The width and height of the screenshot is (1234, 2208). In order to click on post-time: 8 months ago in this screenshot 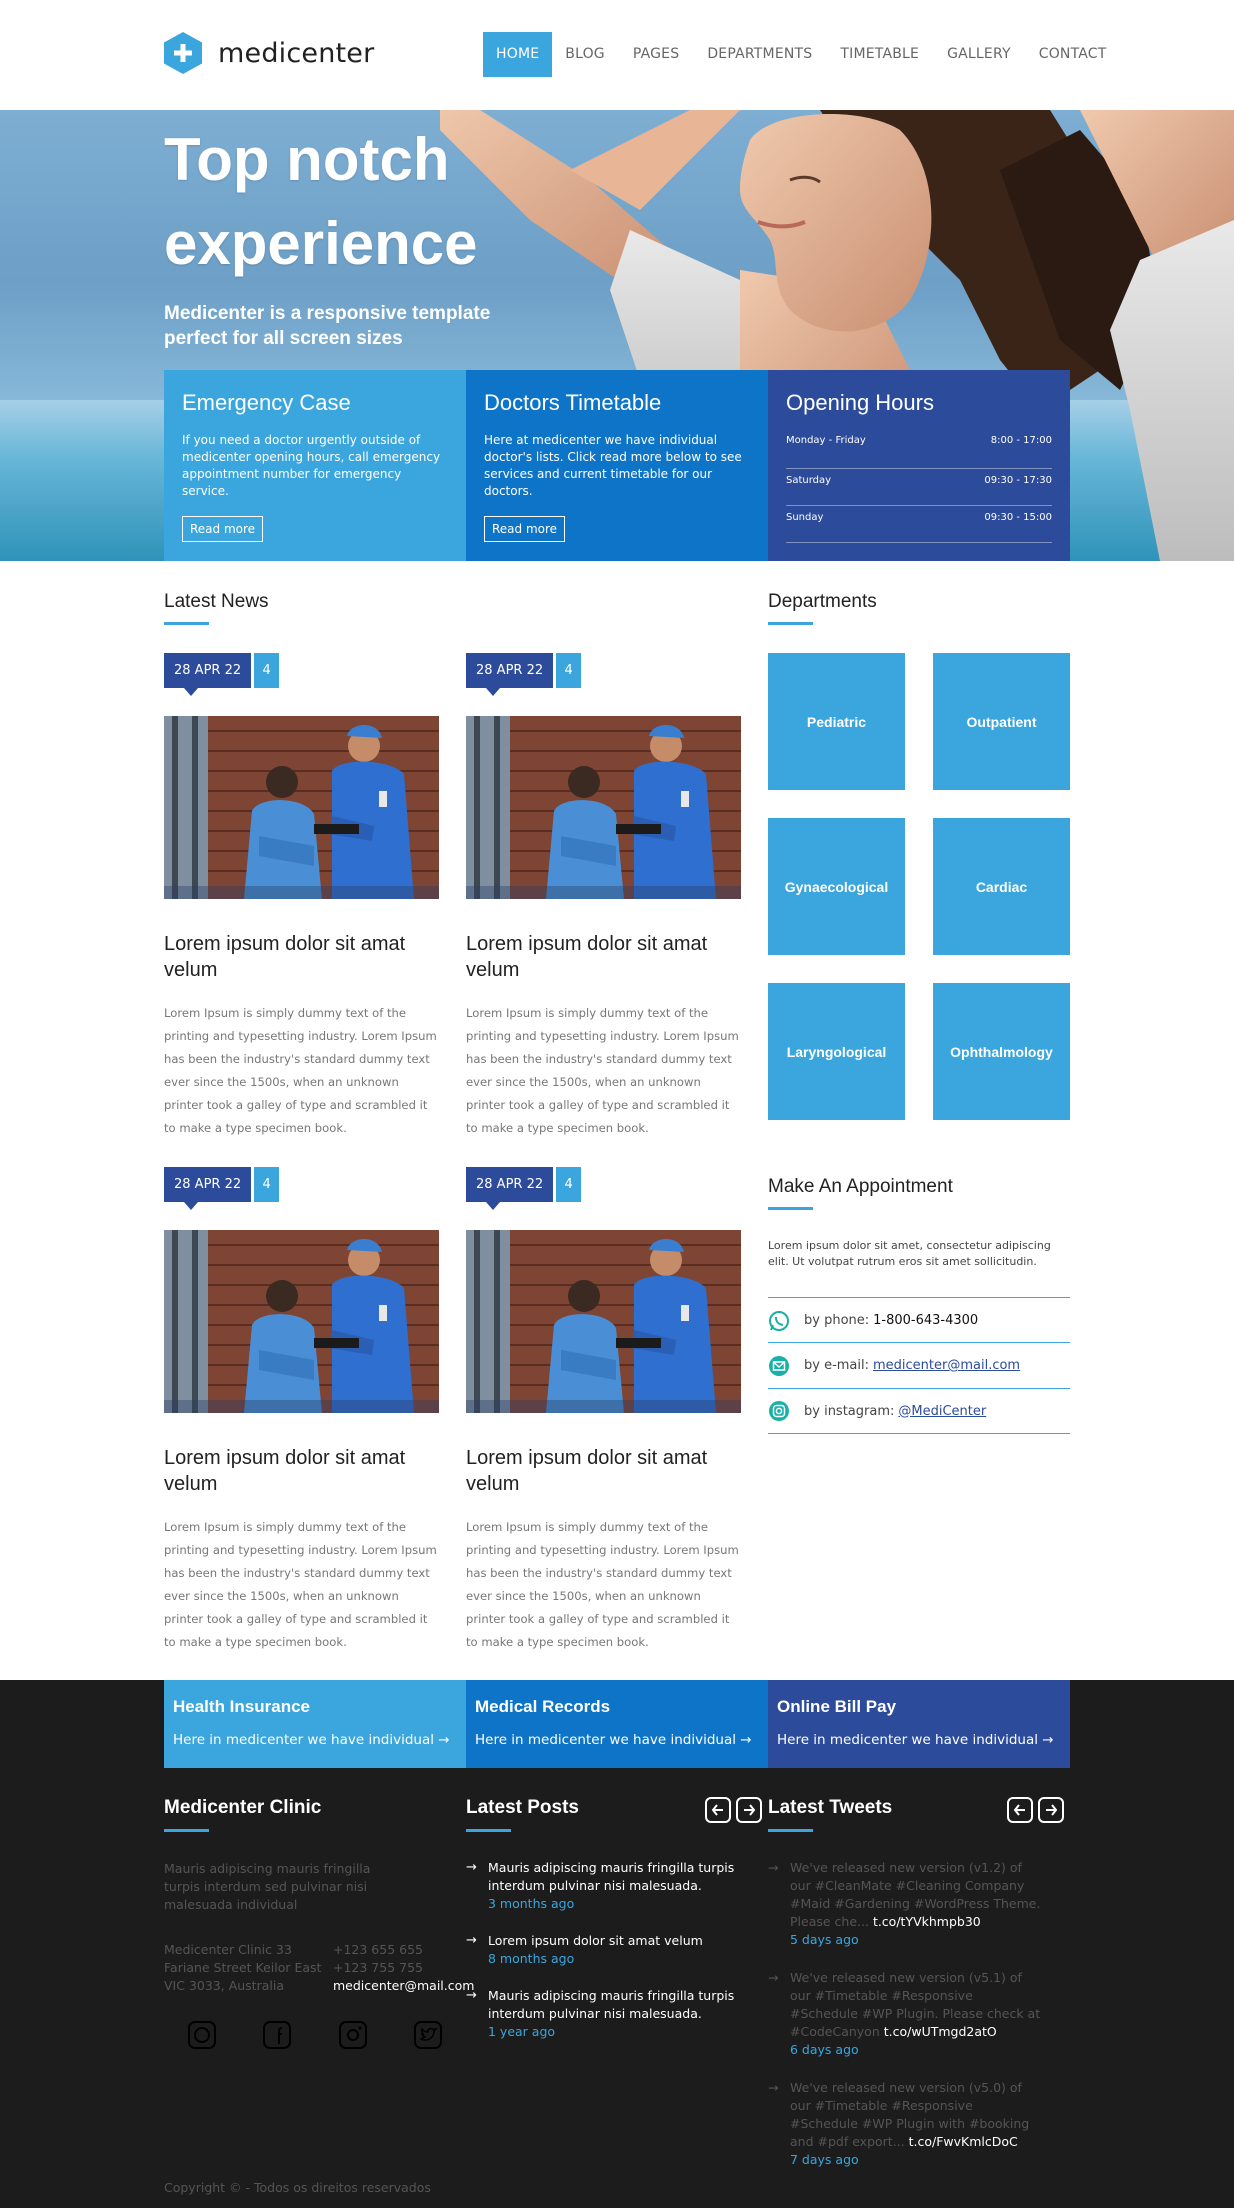, I will do `click(531, 1958)`.